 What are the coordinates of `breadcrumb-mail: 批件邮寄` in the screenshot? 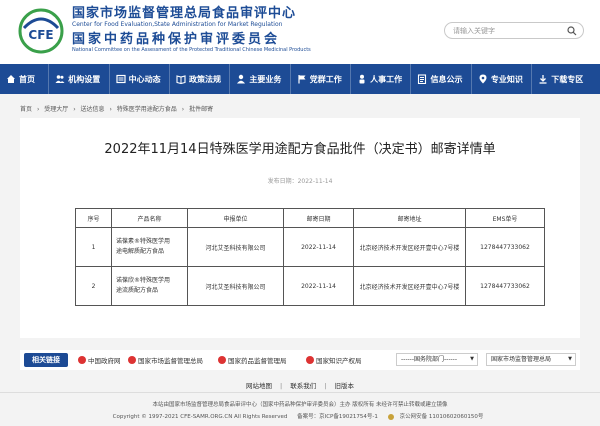 It's located at (201, 109).